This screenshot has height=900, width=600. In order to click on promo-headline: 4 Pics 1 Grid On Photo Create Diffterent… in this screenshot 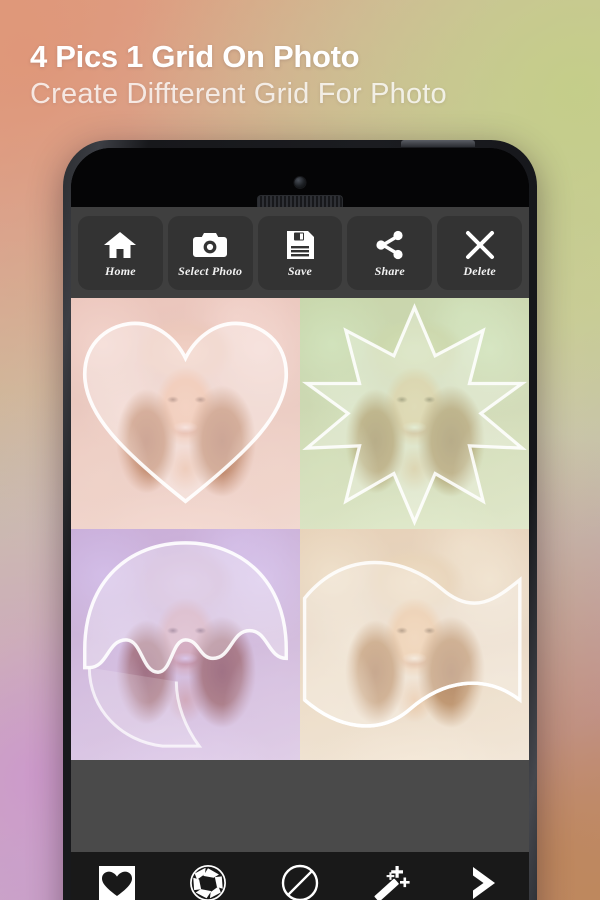, I will do `click(300, 75)`.